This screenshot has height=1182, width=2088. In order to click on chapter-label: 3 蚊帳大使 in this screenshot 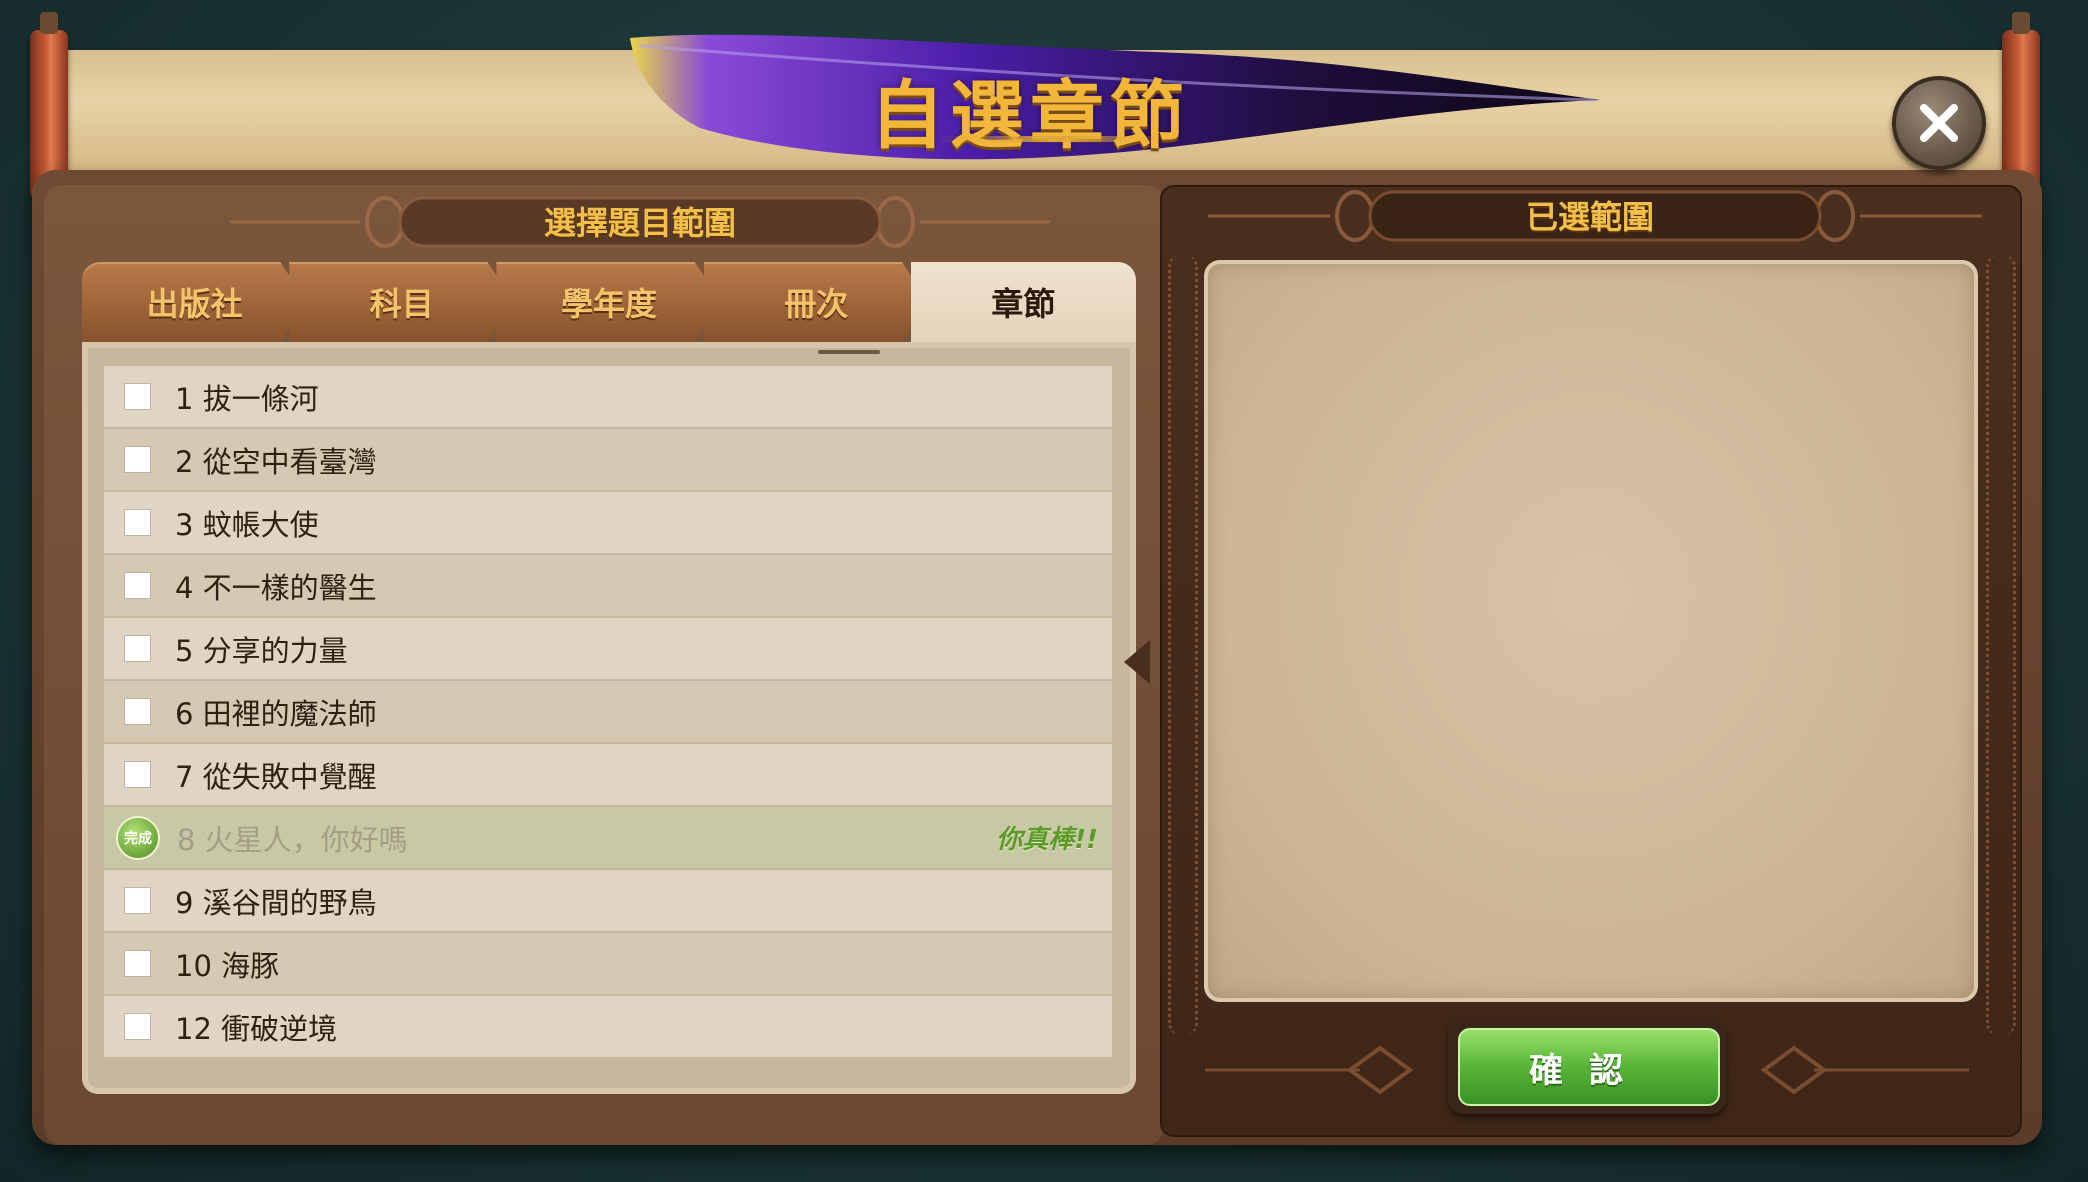, I will do `click(247, 524)`.